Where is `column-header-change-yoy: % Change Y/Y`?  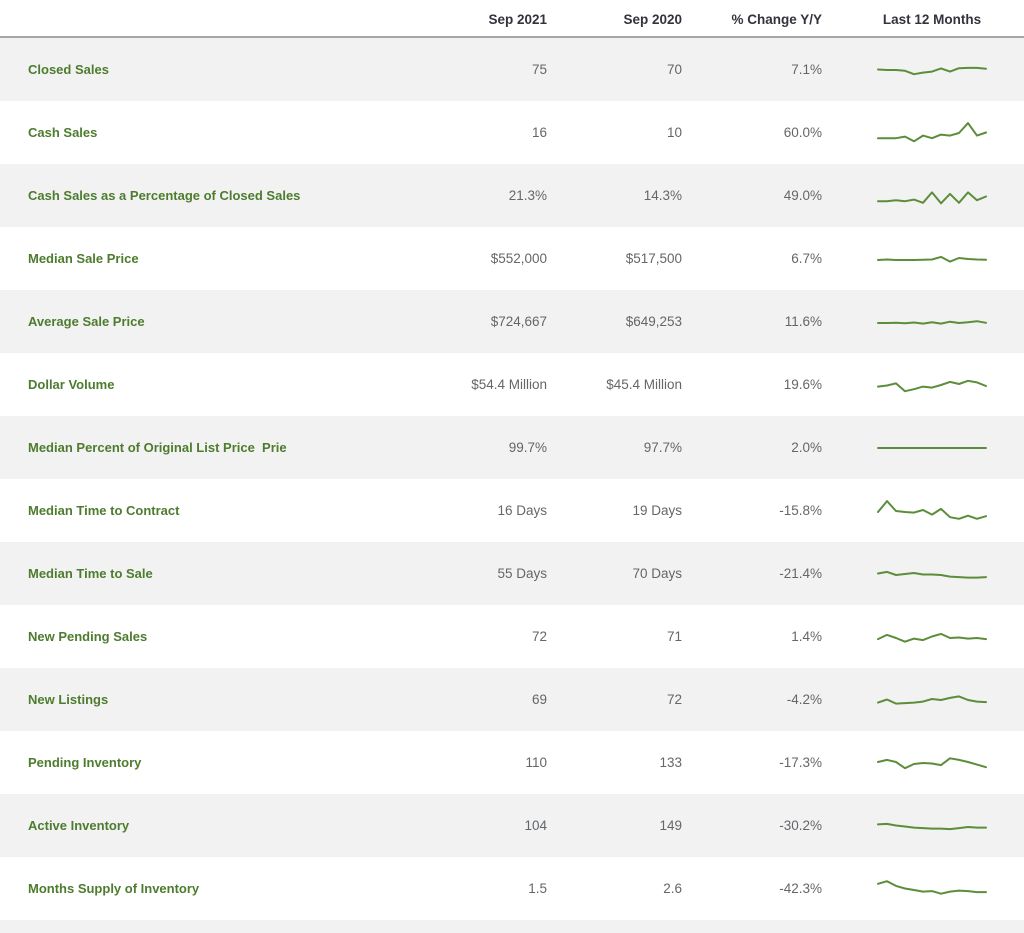 column-header-change-yoy: % Change Y/Y is located at coordinates (776, 19).